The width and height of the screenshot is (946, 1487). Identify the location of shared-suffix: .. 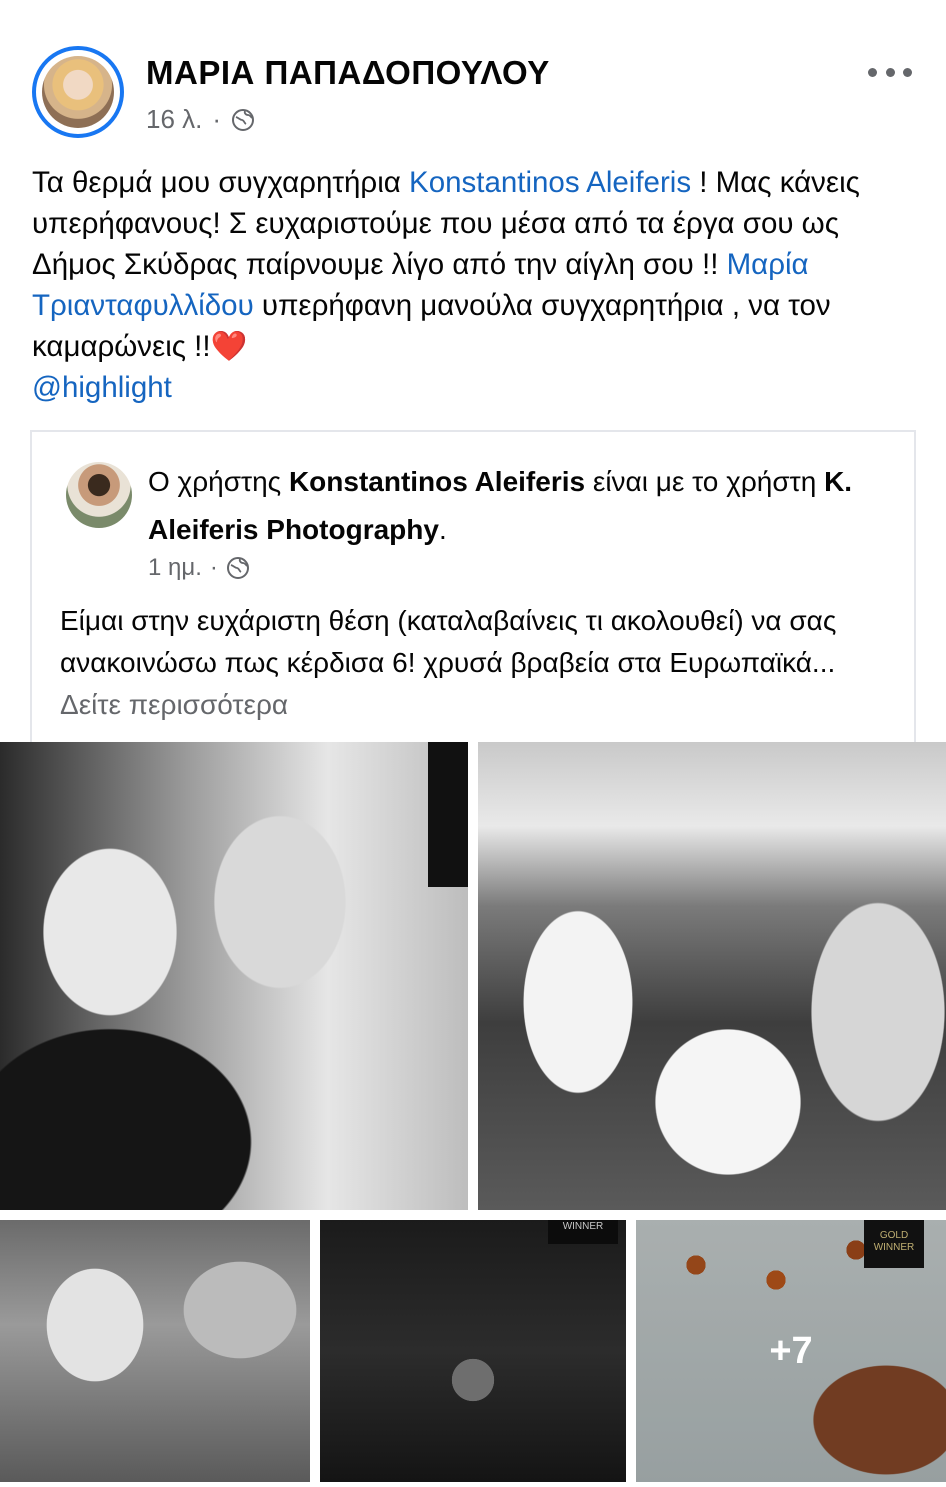
(442, 529).